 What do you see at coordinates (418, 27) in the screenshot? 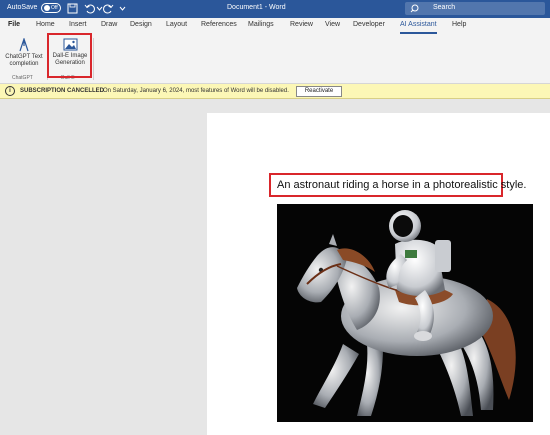
I see `tab-ai-assistant: AI Assistant` at bounding box center [418, 27].